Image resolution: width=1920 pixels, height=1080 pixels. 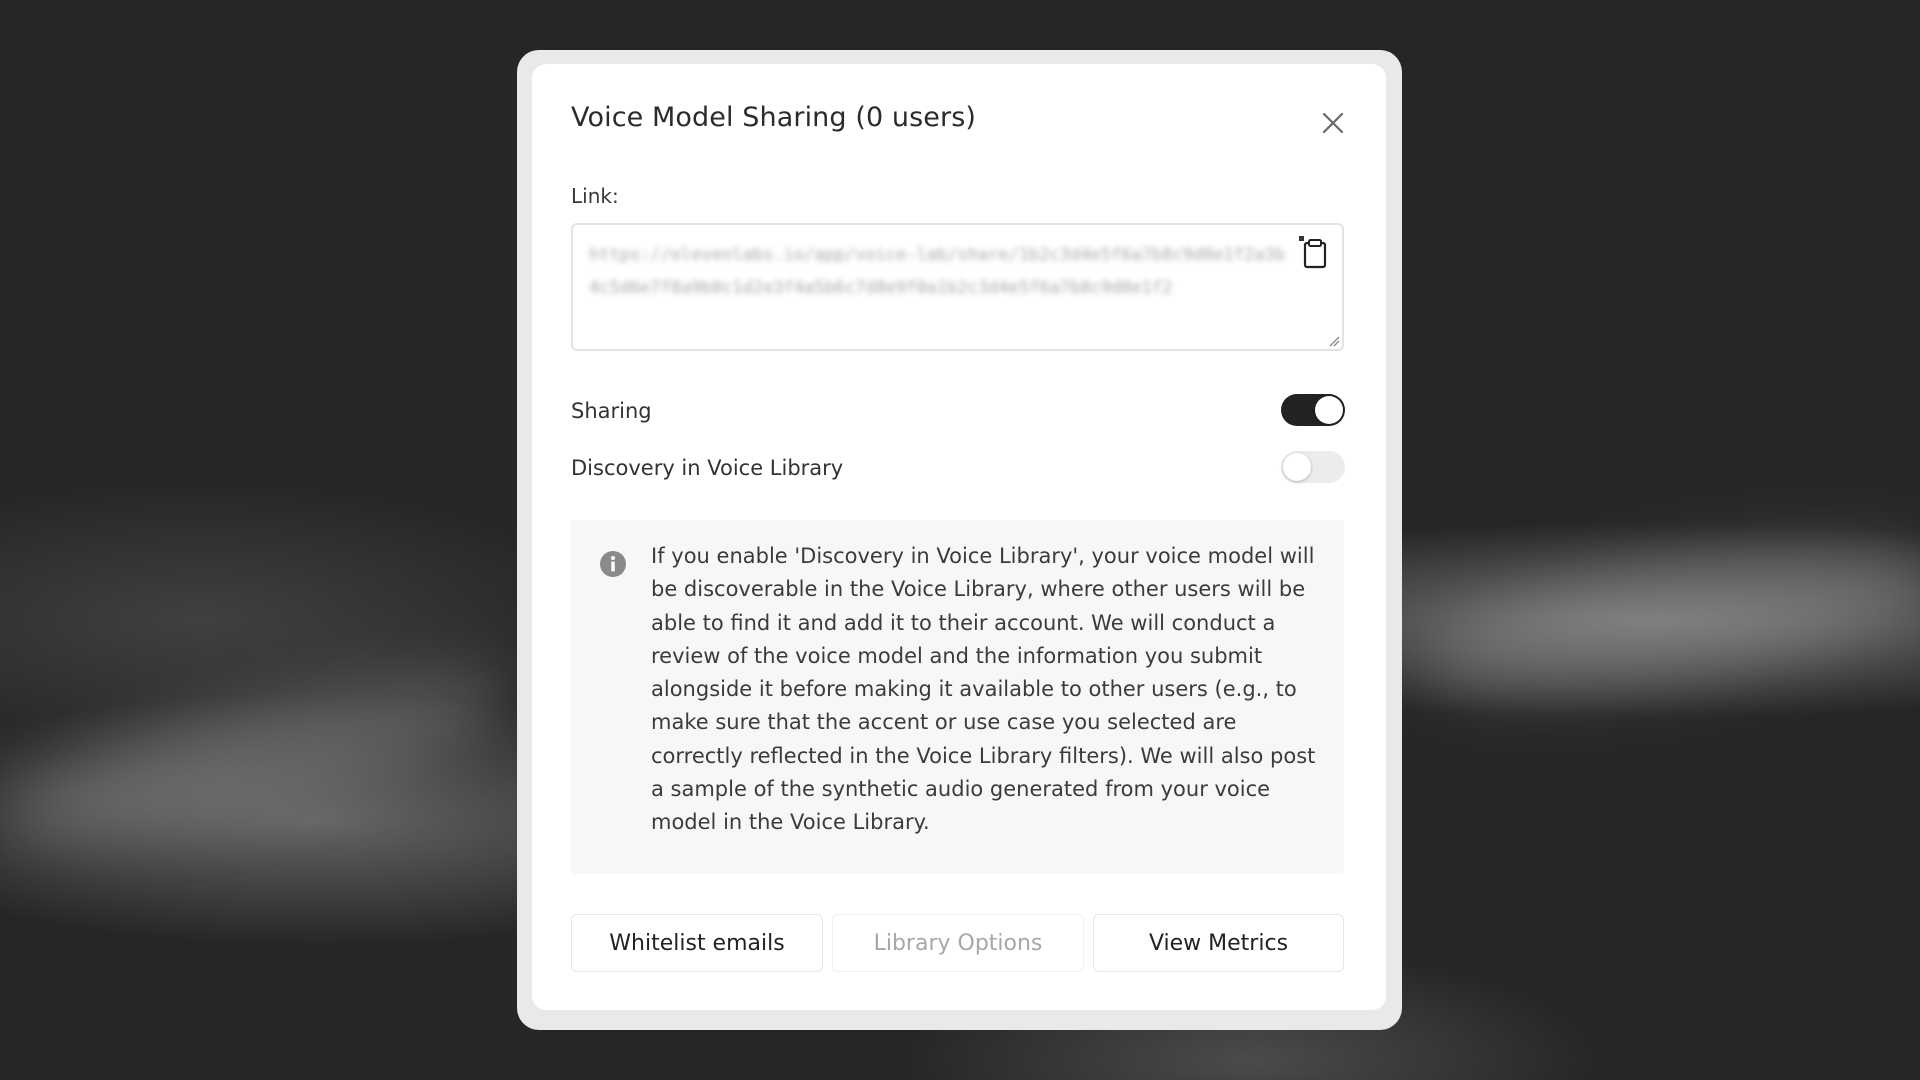 I want to click on link-label: Link:, so click(x=595, y=196).